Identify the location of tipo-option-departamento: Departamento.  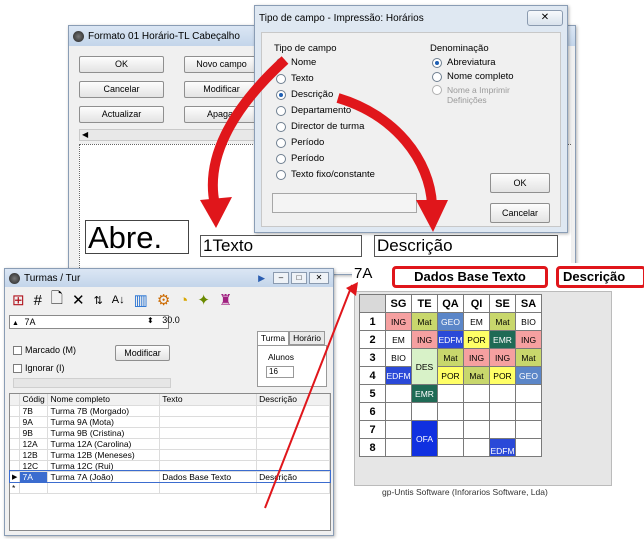
(313, 110).